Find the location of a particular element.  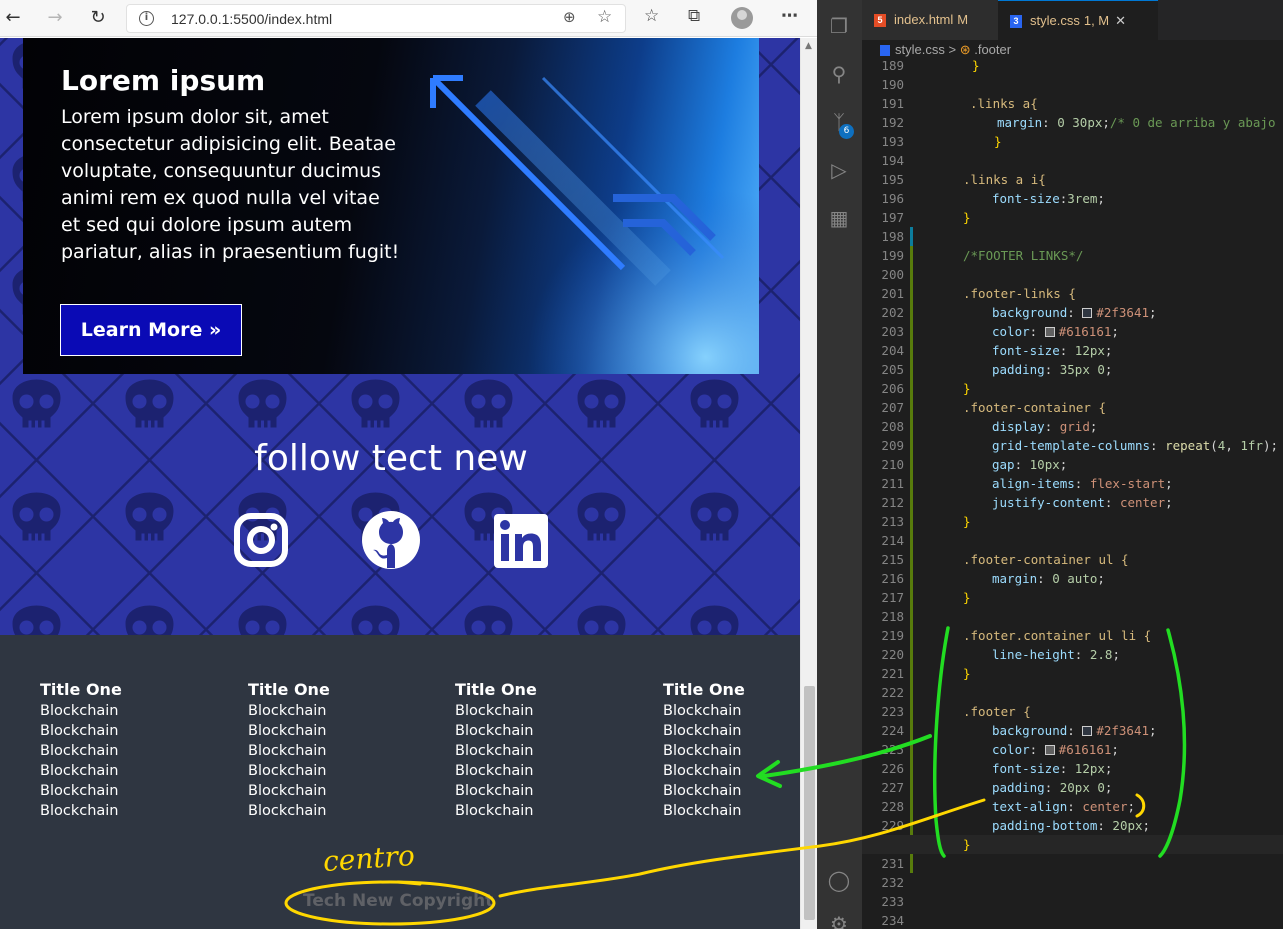

zoom-in-icon: ⊕ is located at coordinates (569, 17).